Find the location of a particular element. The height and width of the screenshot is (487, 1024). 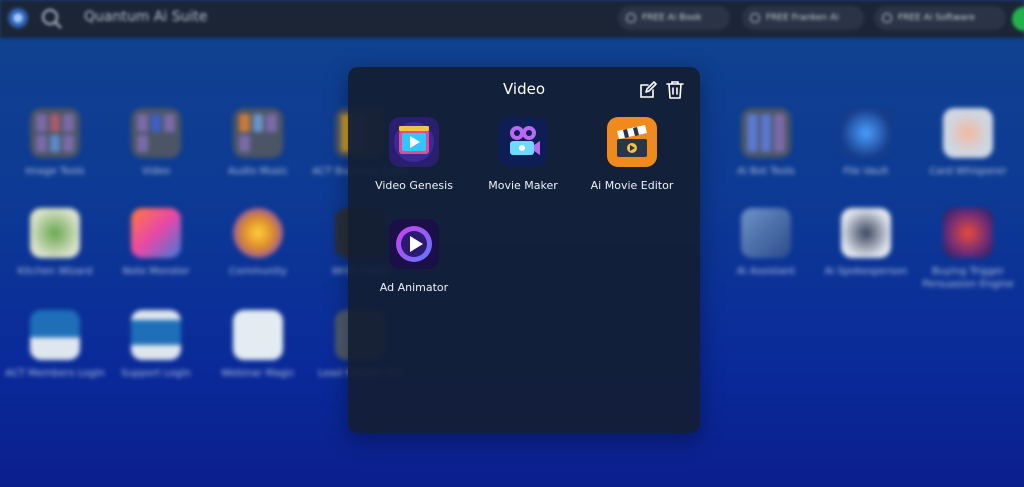

play-button-icon is located at coordinates (414, 244).